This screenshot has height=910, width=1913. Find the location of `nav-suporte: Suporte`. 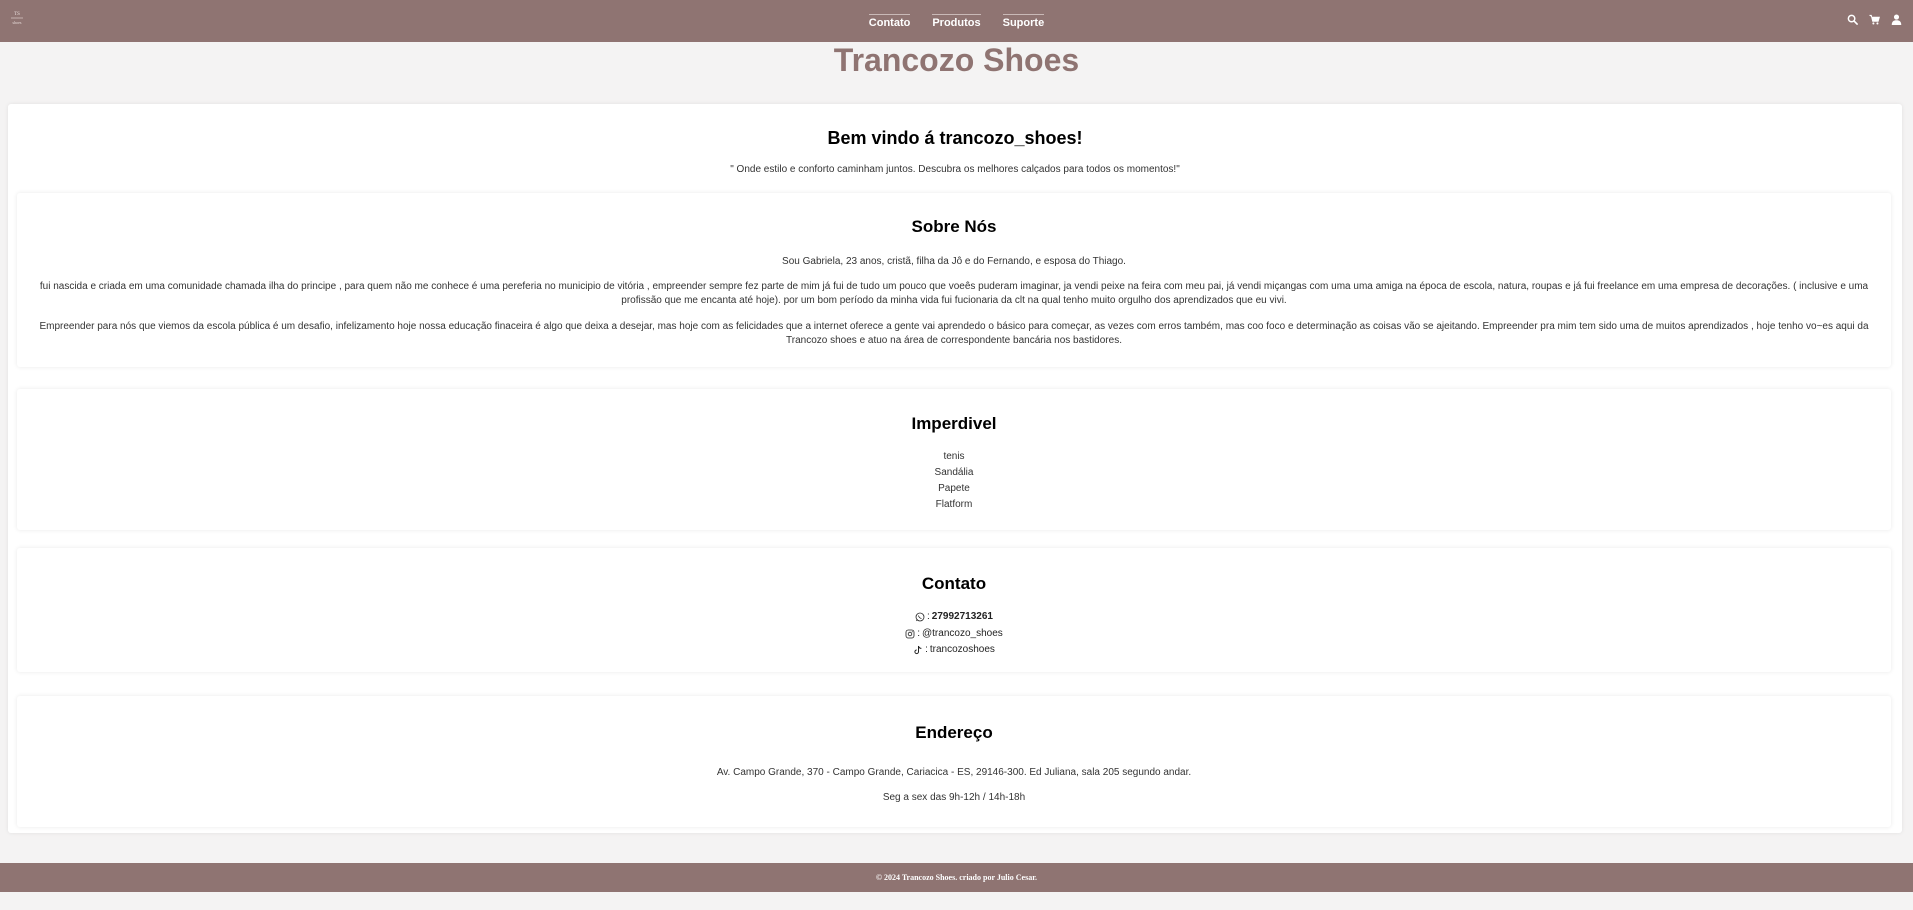

nav-suporte: Suporte is located at coordinates (1023, 21).